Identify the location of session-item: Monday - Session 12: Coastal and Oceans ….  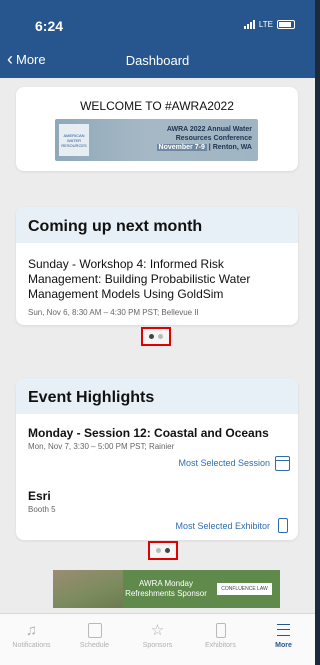
(159, 438).